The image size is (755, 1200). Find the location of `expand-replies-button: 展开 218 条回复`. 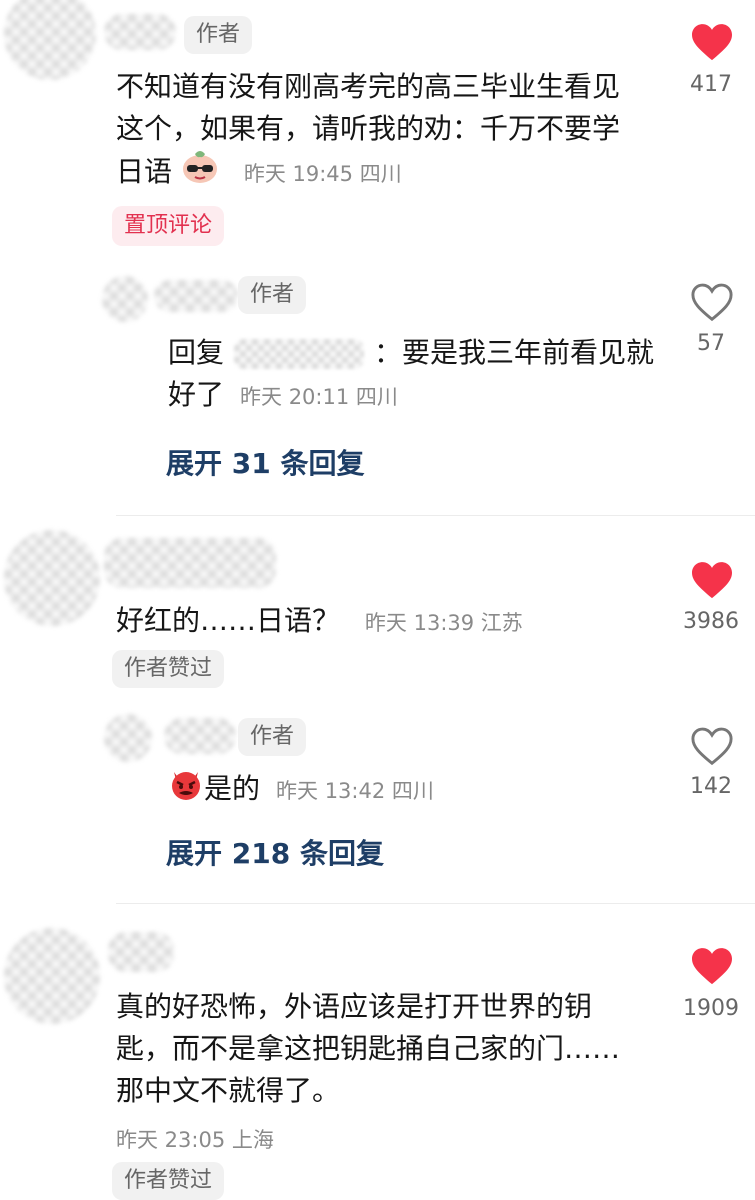

expand-replies-button: 展开 218 条回复 is located at coordinates (275, 852).